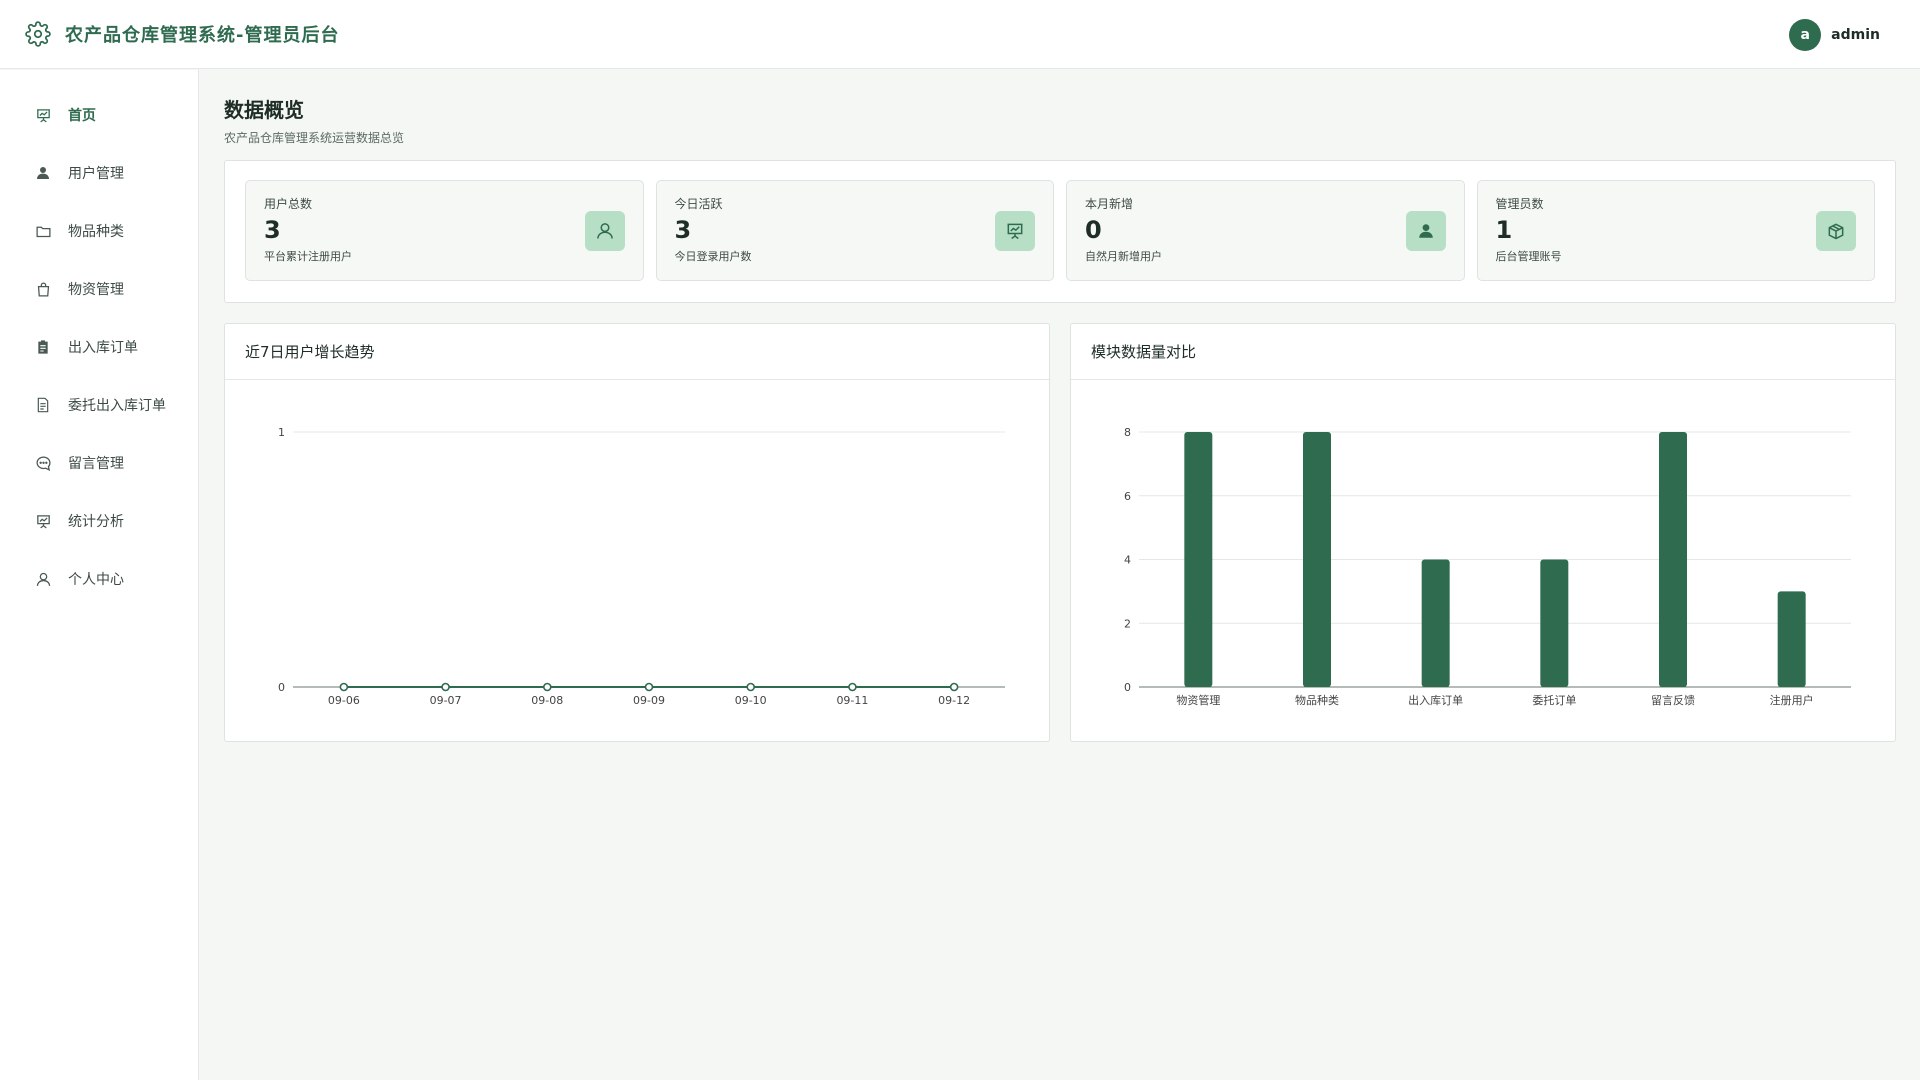 The width and height of the screenshot is (1920, 1080). I want to click on line-chart: 0 1 09-06 09-07 09-08 09-09 09-10 09-11 09-12, so click(641, 566).